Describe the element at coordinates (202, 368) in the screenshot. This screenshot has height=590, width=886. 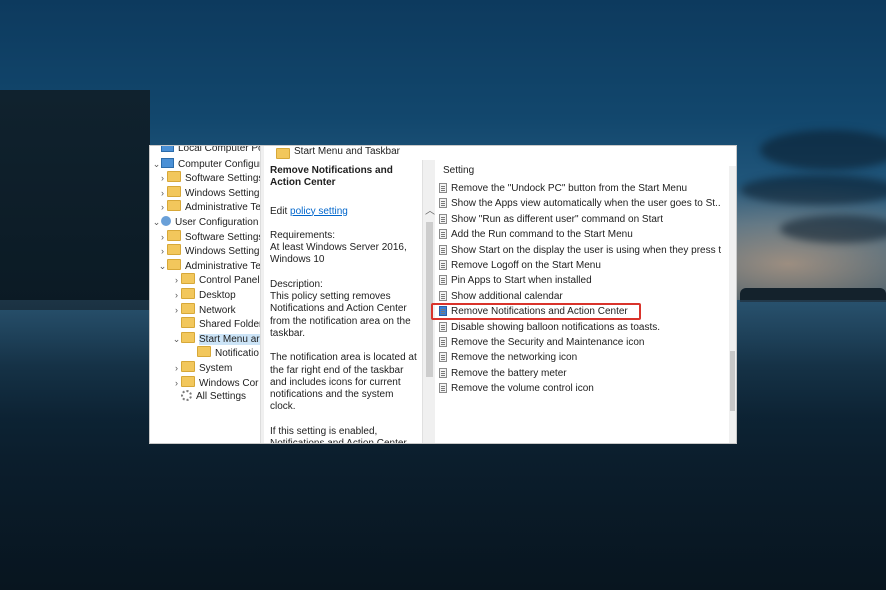
I see `tree-item: › System` at that location.